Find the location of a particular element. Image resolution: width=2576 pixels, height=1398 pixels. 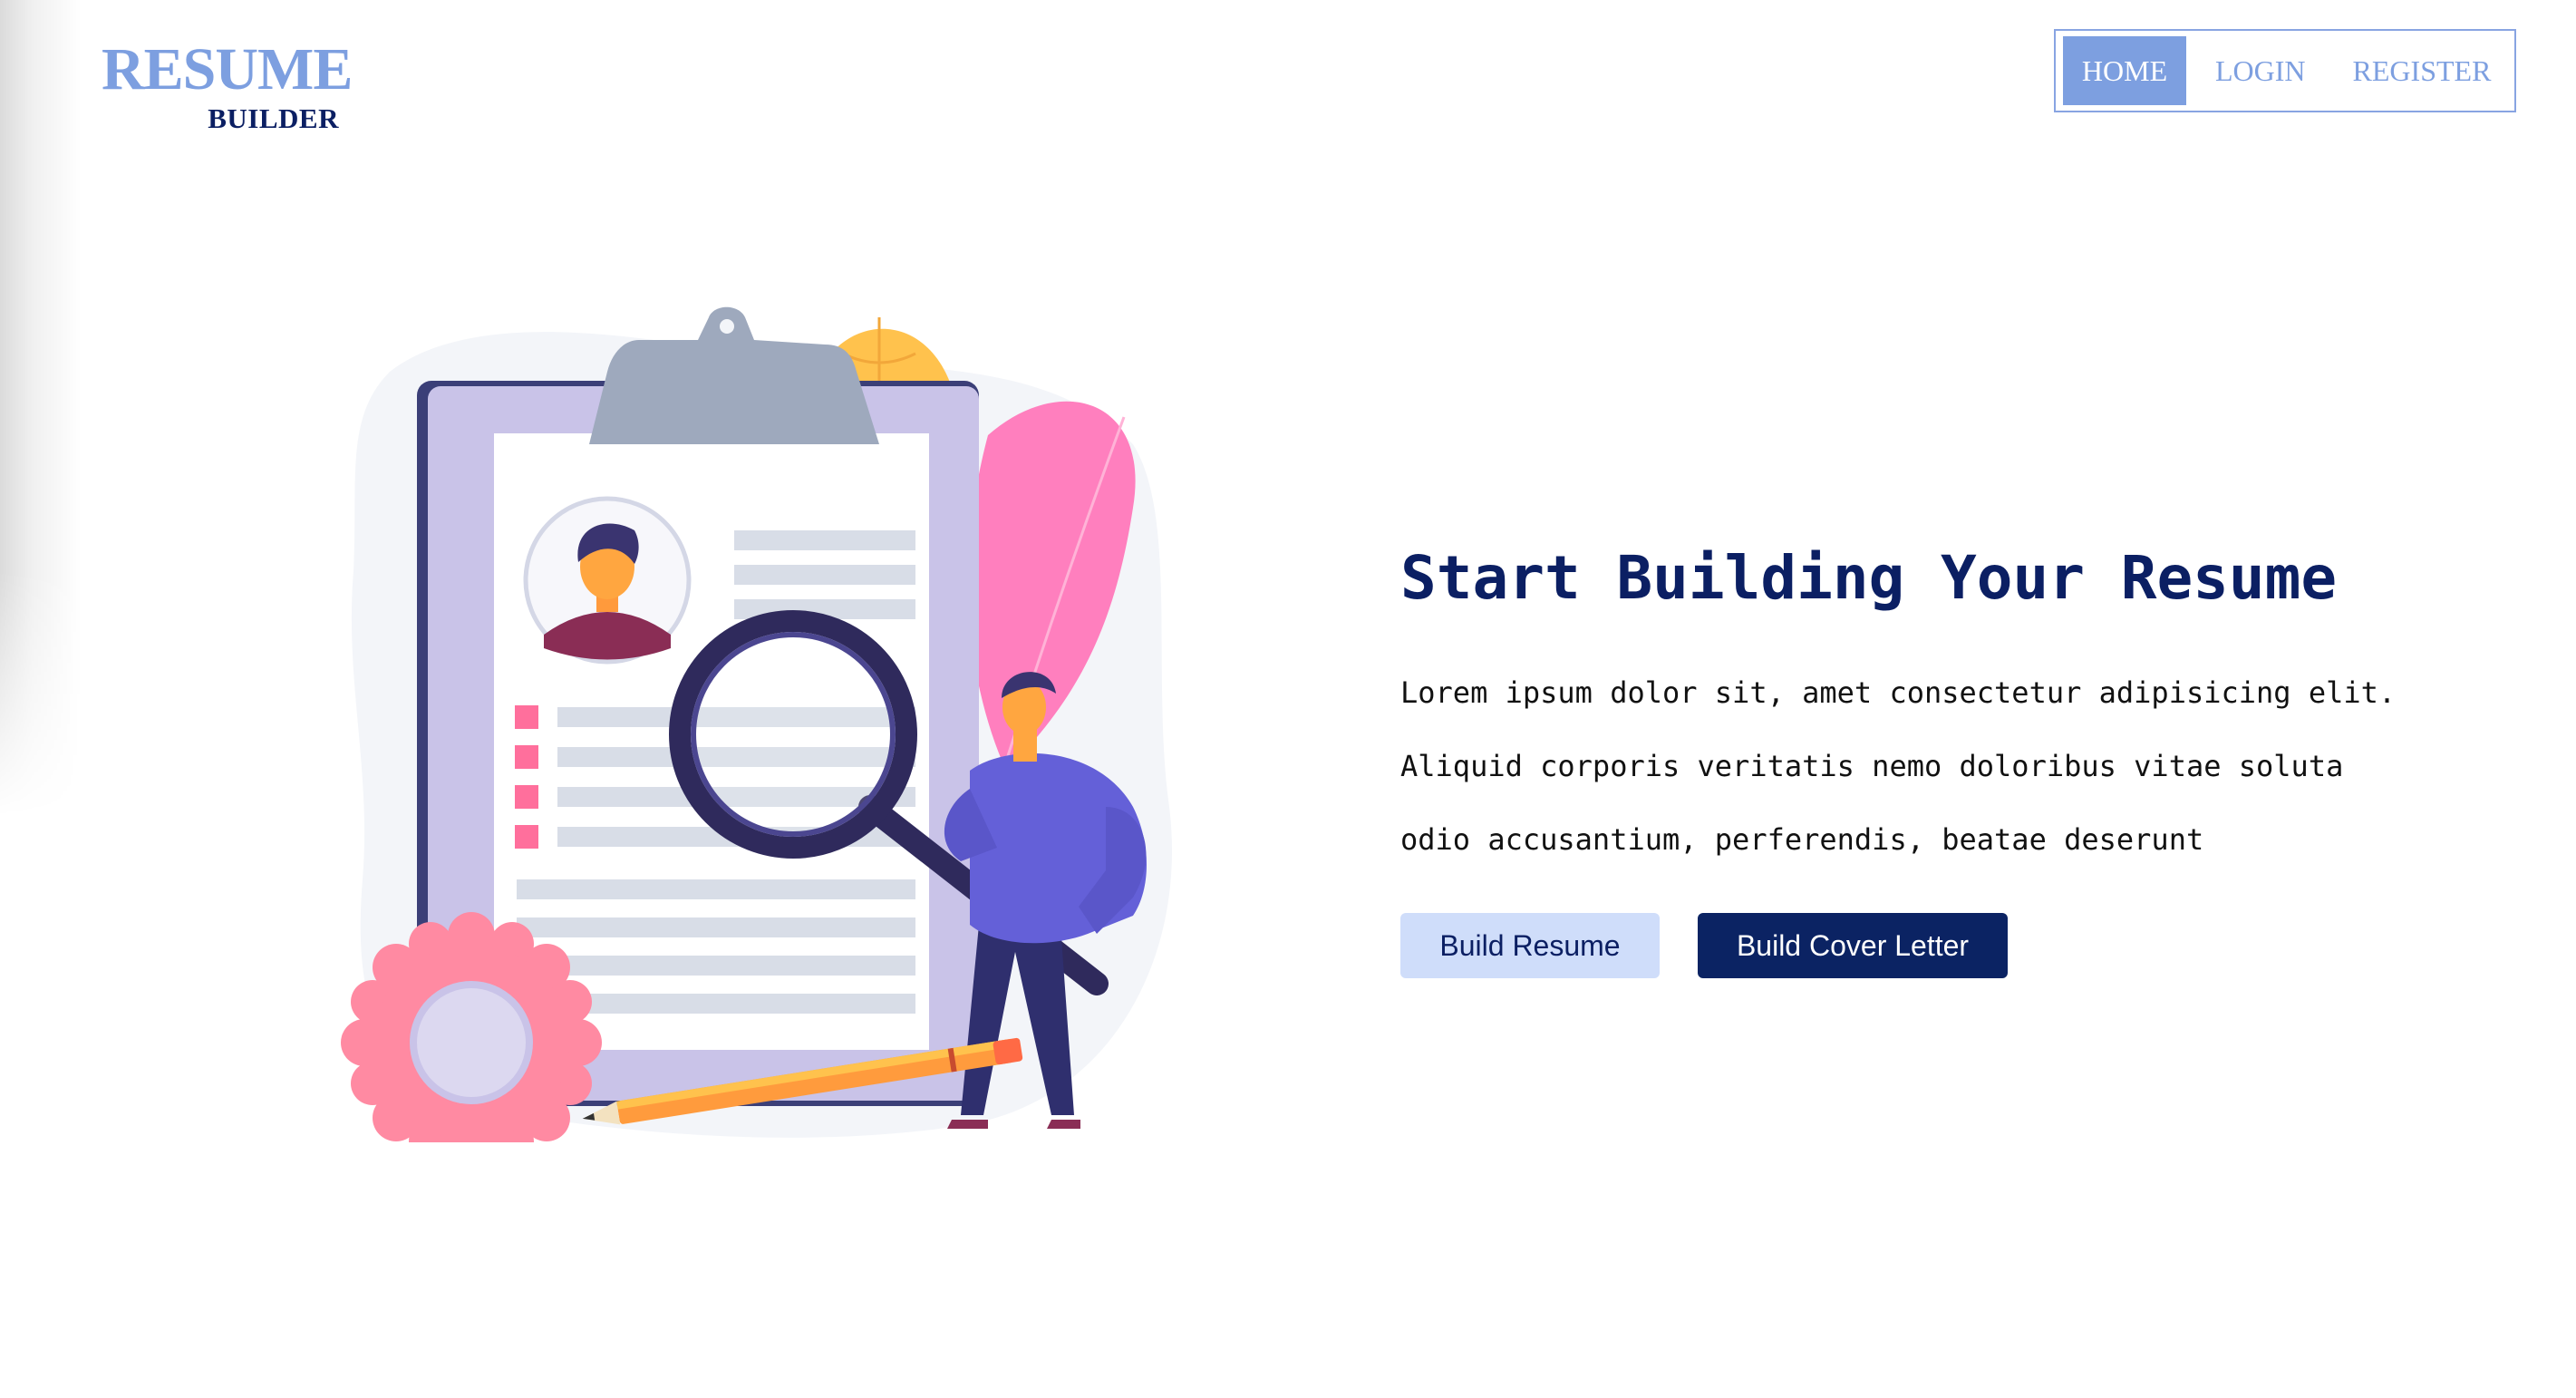

build-resume-button: Build Resume is located at coordinates (1530, 946).